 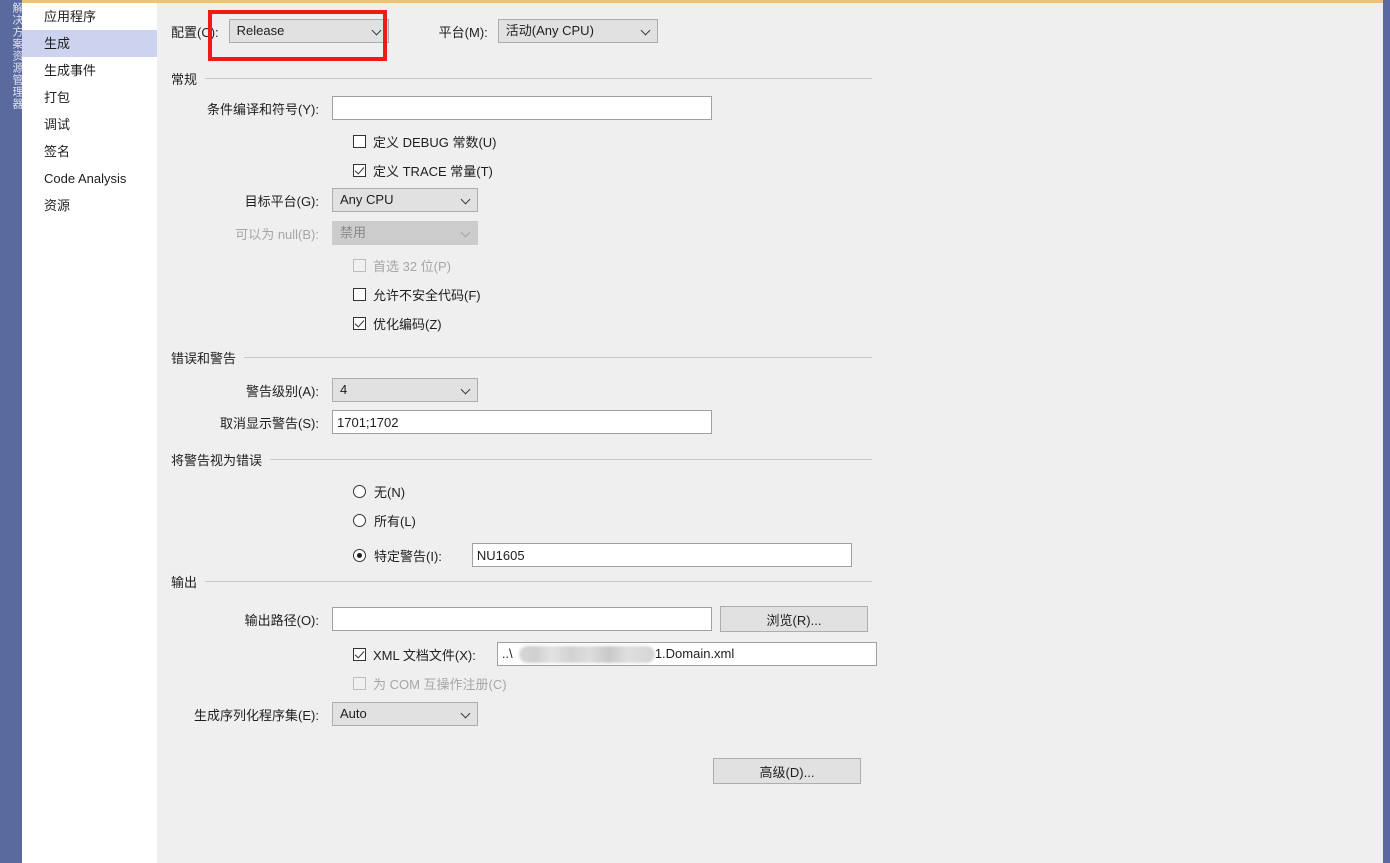 I want to click on target-platform-value: Any CPU, so click(x=367, y=199).